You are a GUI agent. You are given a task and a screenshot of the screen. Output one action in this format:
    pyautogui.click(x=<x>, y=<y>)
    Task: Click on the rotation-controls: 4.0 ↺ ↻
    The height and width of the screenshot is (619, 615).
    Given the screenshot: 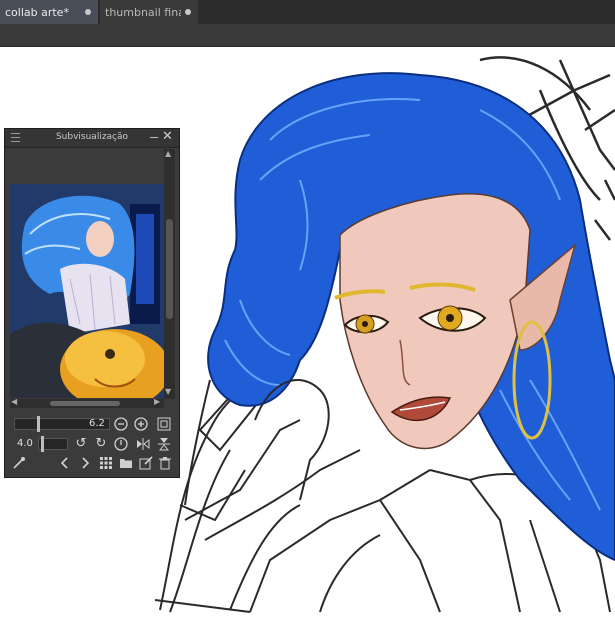 What is the action you would take?
    pyautogui.click(x=92, y=444)
    